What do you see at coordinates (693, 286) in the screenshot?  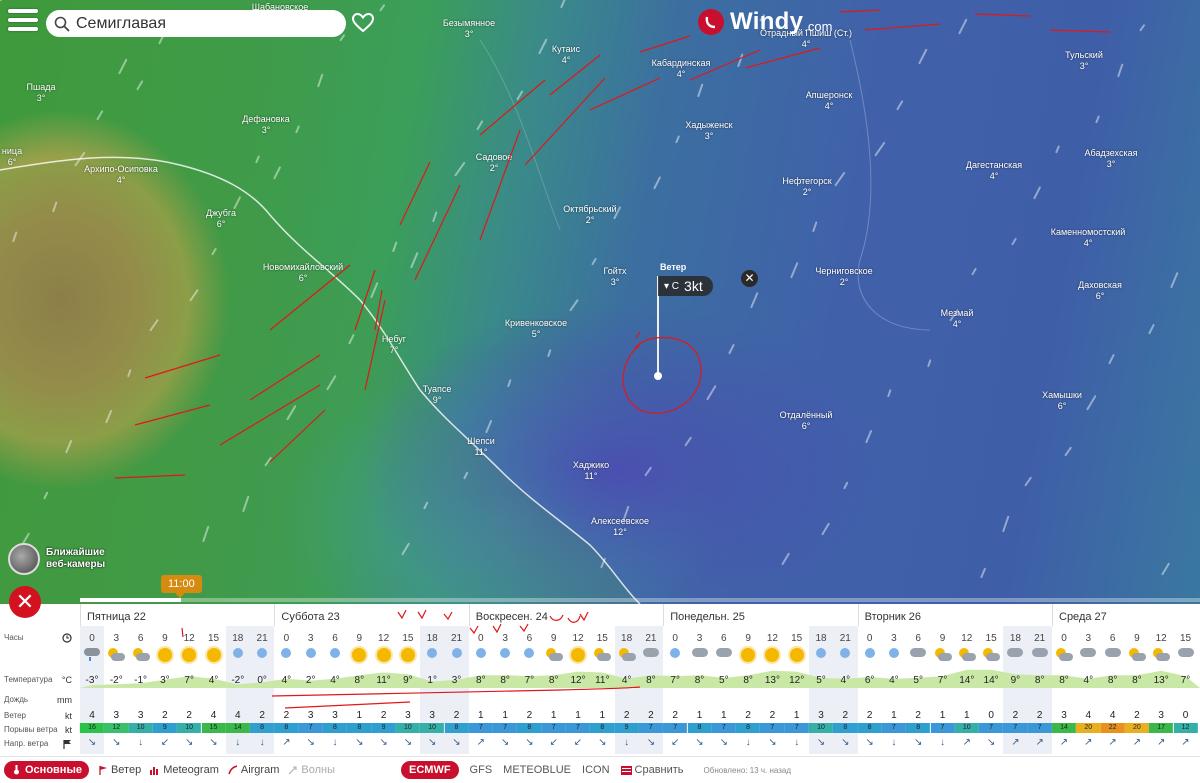 I see `wind-value: 3kt` at bounding box center [693, 286].